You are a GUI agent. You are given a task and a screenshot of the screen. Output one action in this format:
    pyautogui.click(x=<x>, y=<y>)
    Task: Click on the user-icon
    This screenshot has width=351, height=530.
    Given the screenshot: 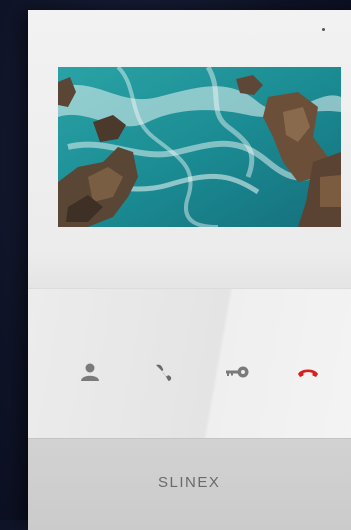 What is the action you would take?
    pyautogui.click(x=90, y=372)
    